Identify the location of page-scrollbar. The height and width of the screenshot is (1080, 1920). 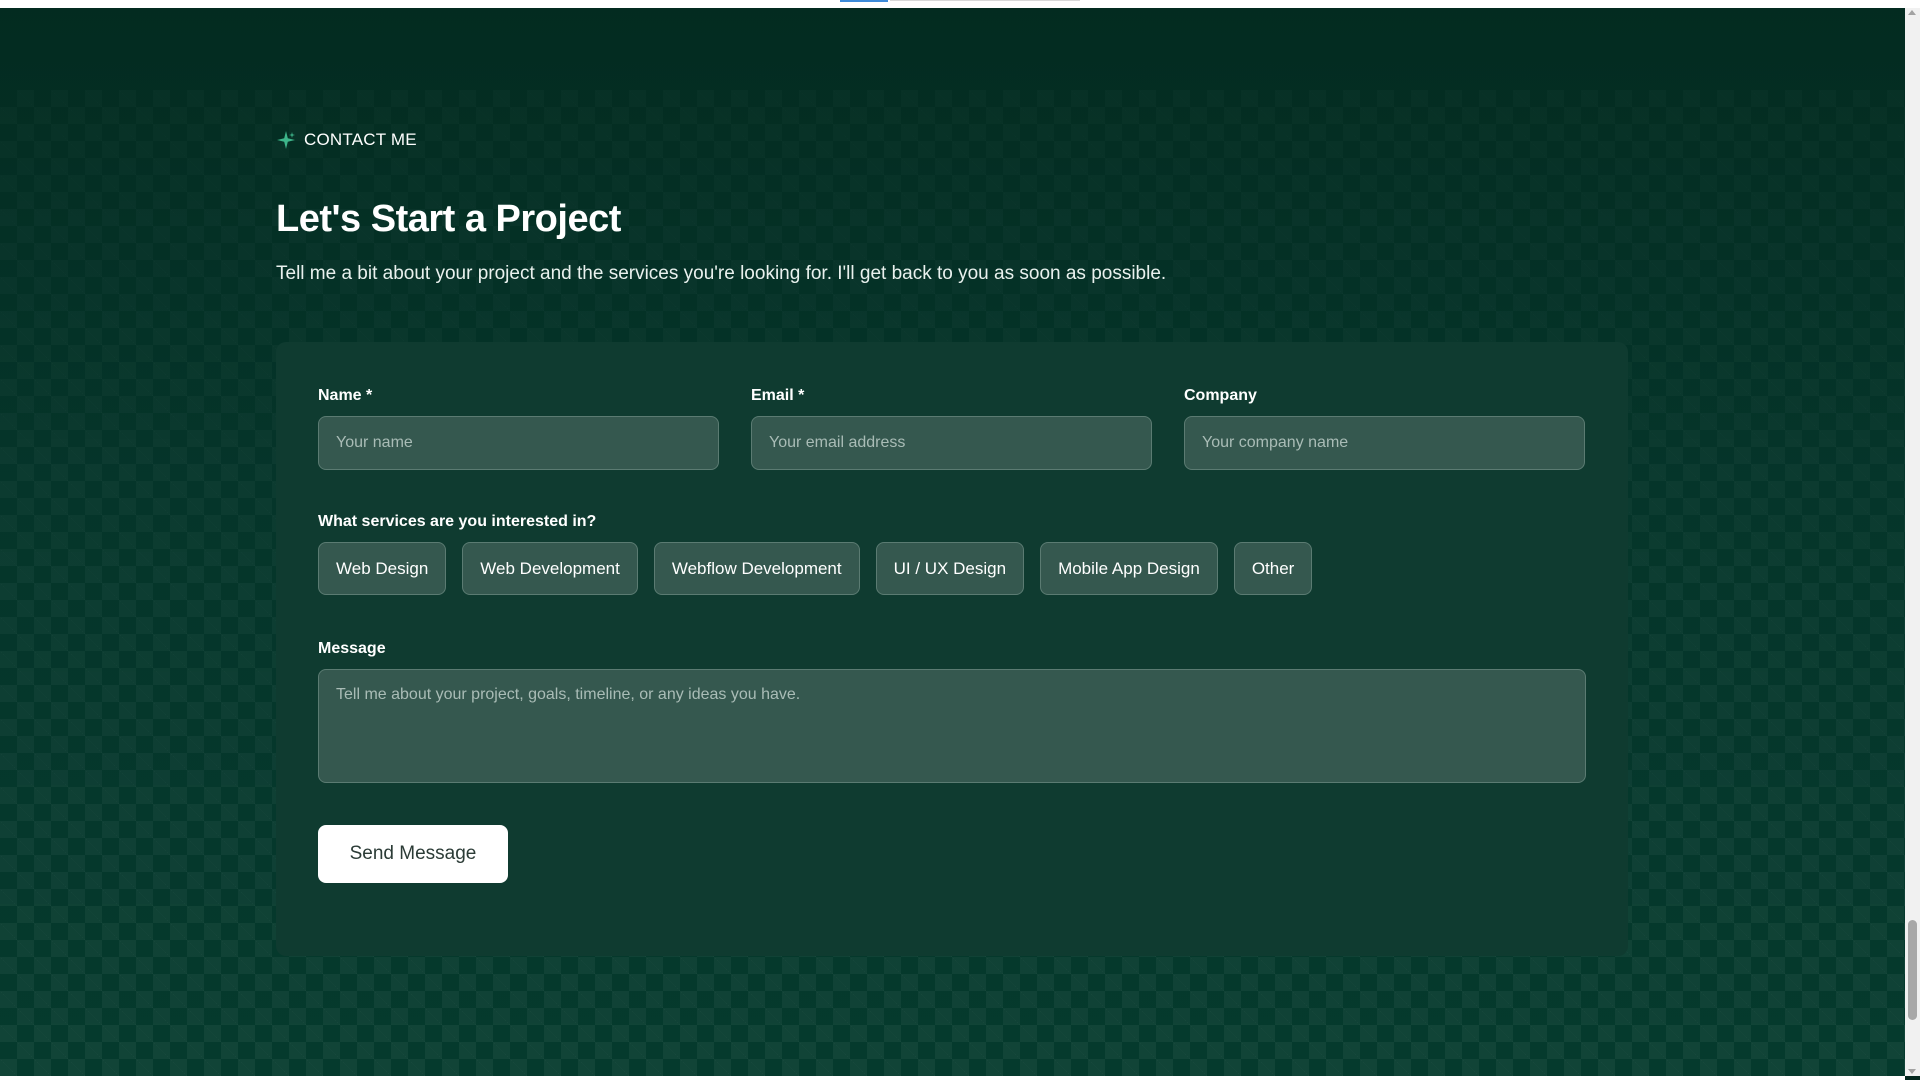
(1912, 542).